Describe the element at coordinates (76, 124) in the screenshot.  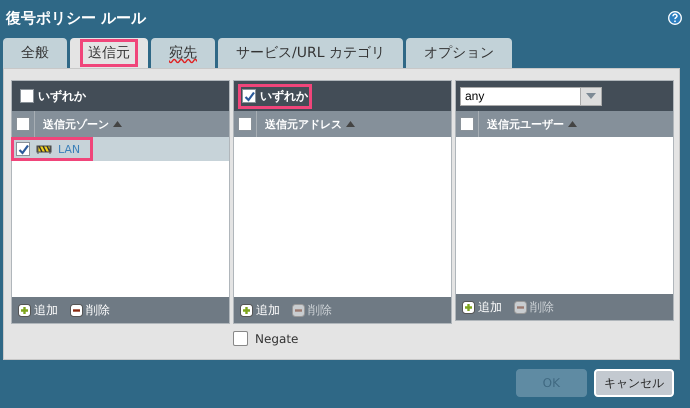
I see `column-header: 送信元ゾーン` at that location.